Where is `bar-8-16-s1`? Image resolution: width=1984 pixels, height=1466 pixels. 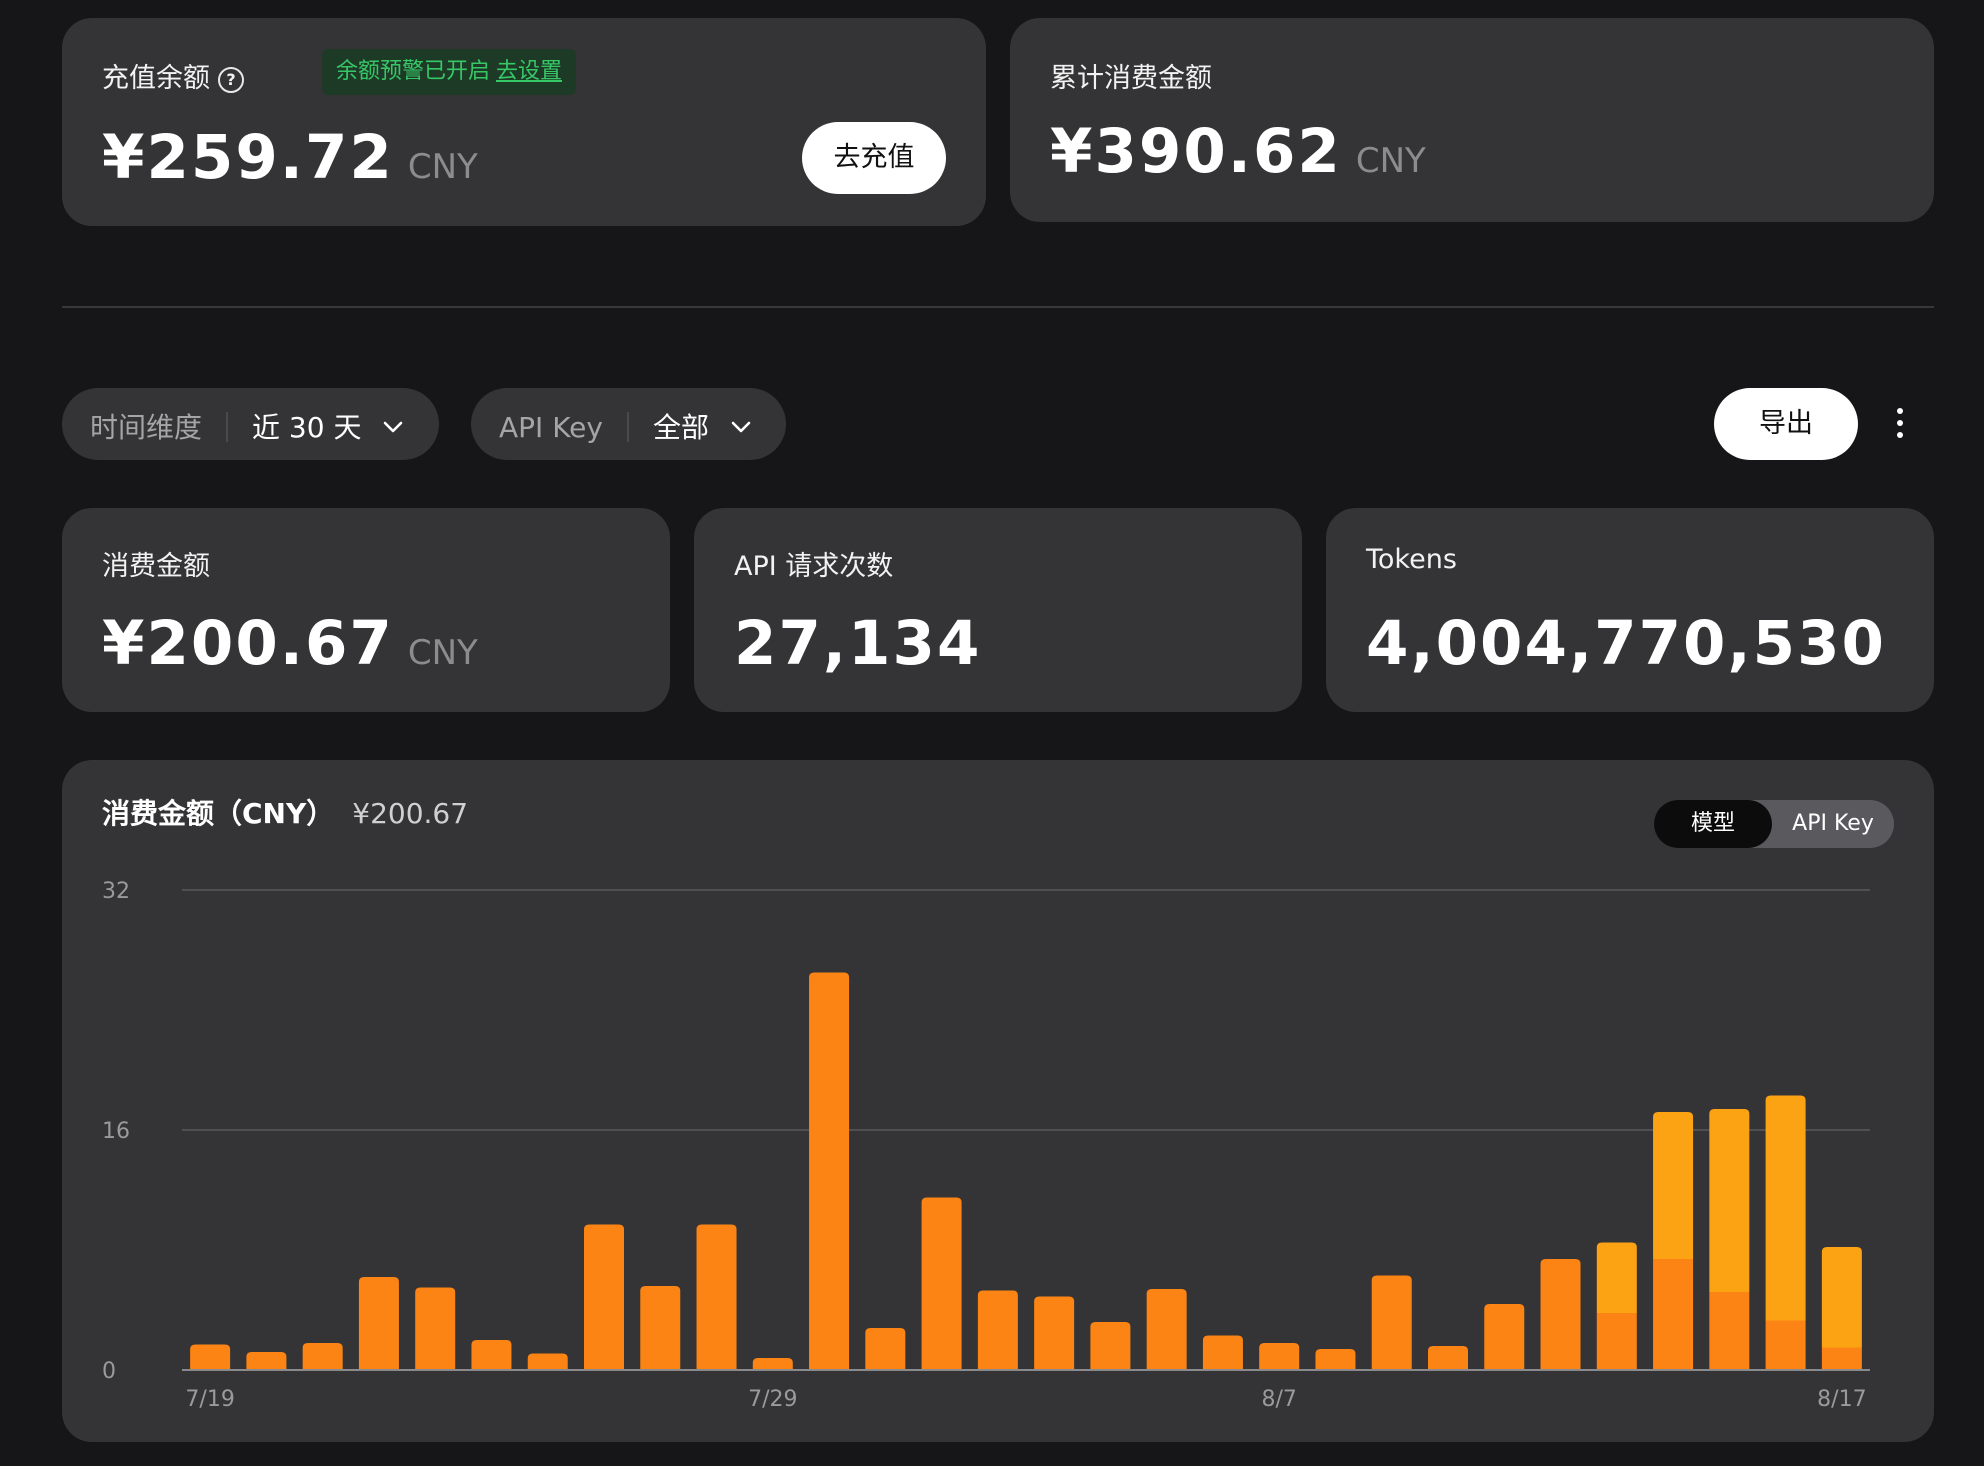
bar-8-16-s1 is located at coordinates (1785, 1208).